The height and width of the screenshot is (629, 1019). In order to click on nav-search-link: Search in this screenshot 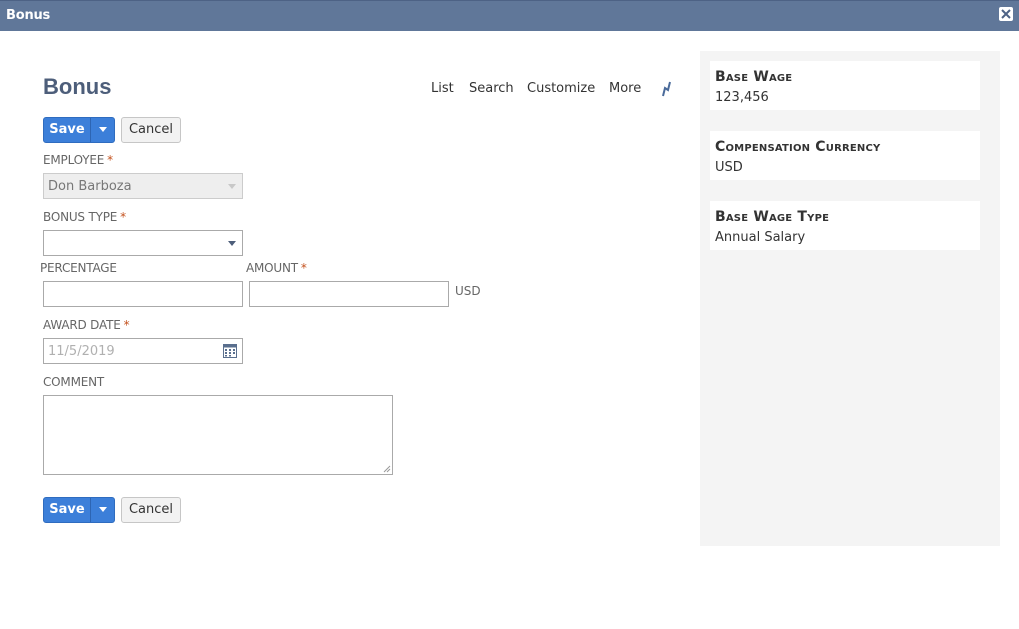, I will do `click(491, 88)`.